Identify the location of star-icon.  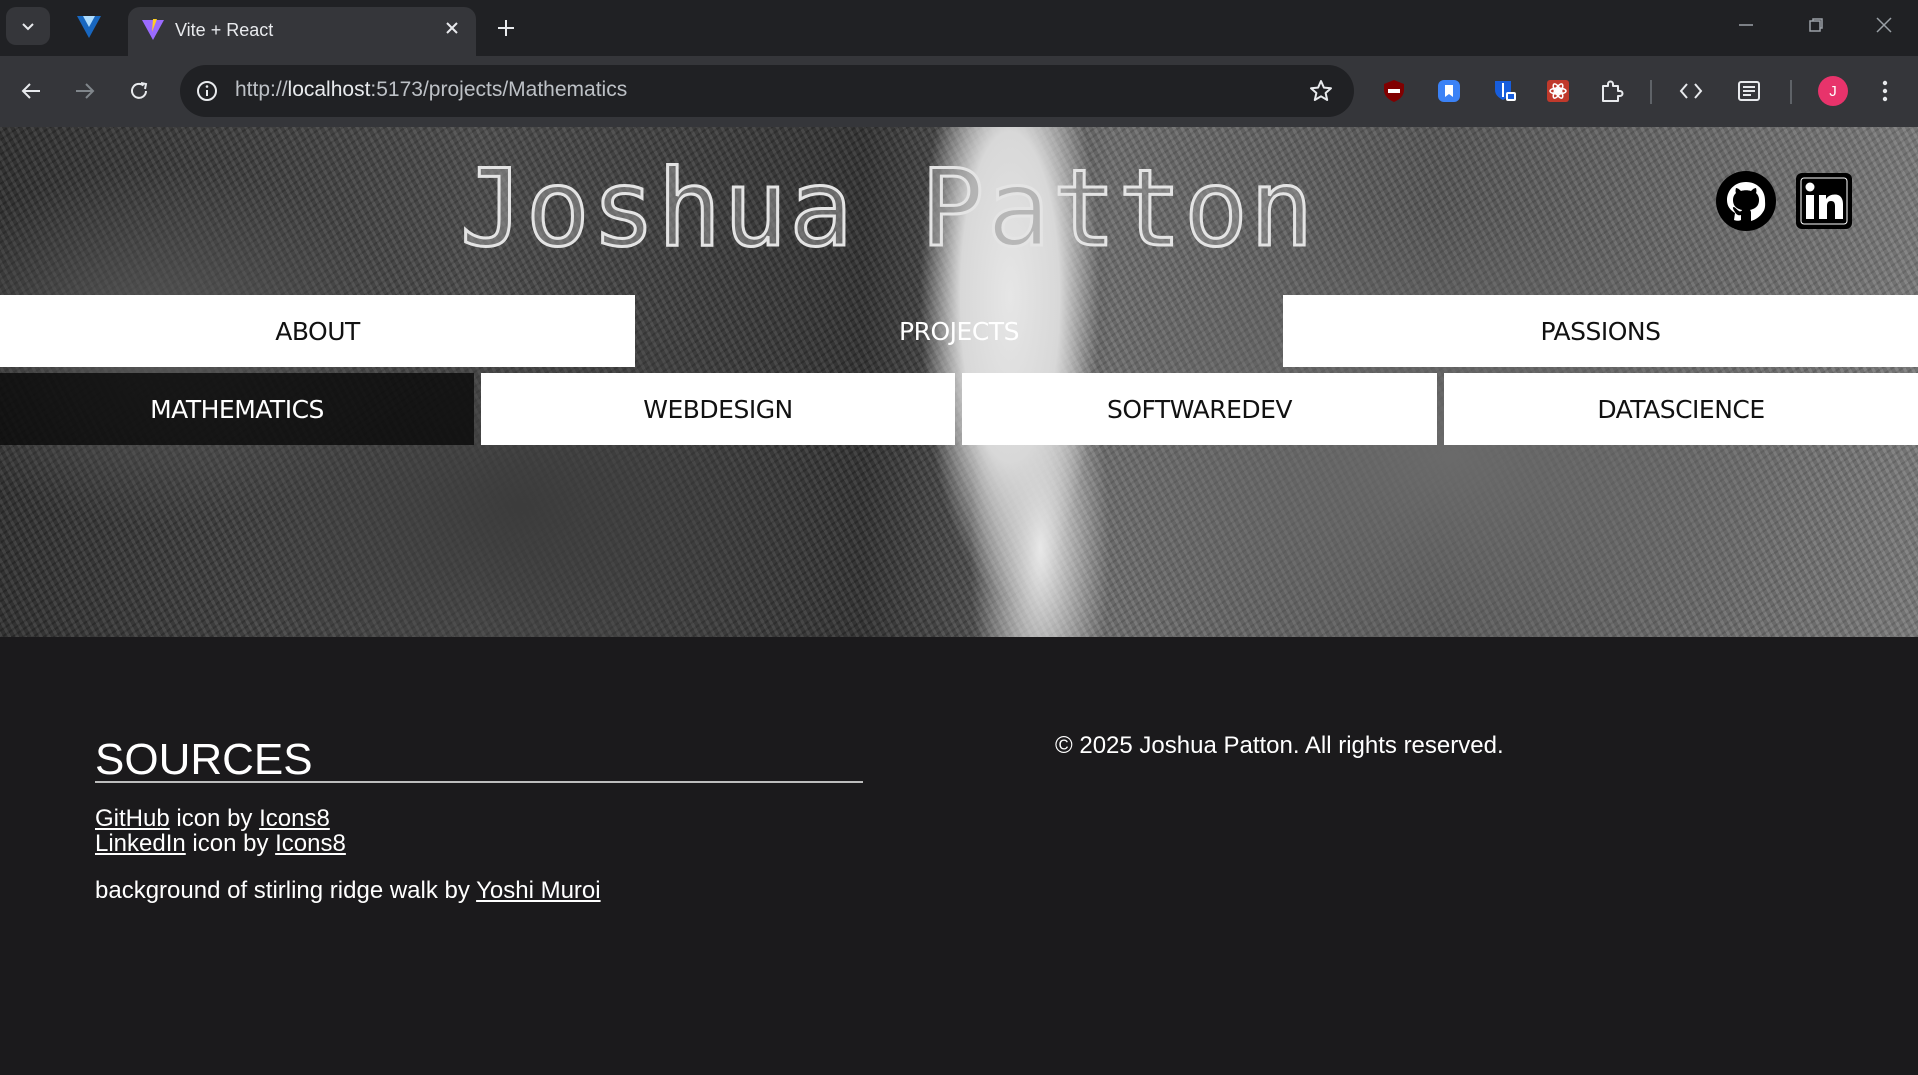
(1321, 90).